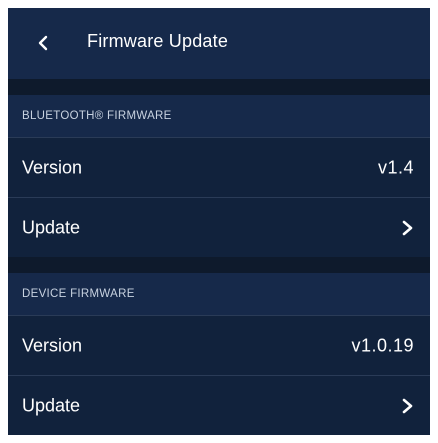 This screenshot has height=443, width=438. I want to click on chevron-left-icon, so click(43, 43).